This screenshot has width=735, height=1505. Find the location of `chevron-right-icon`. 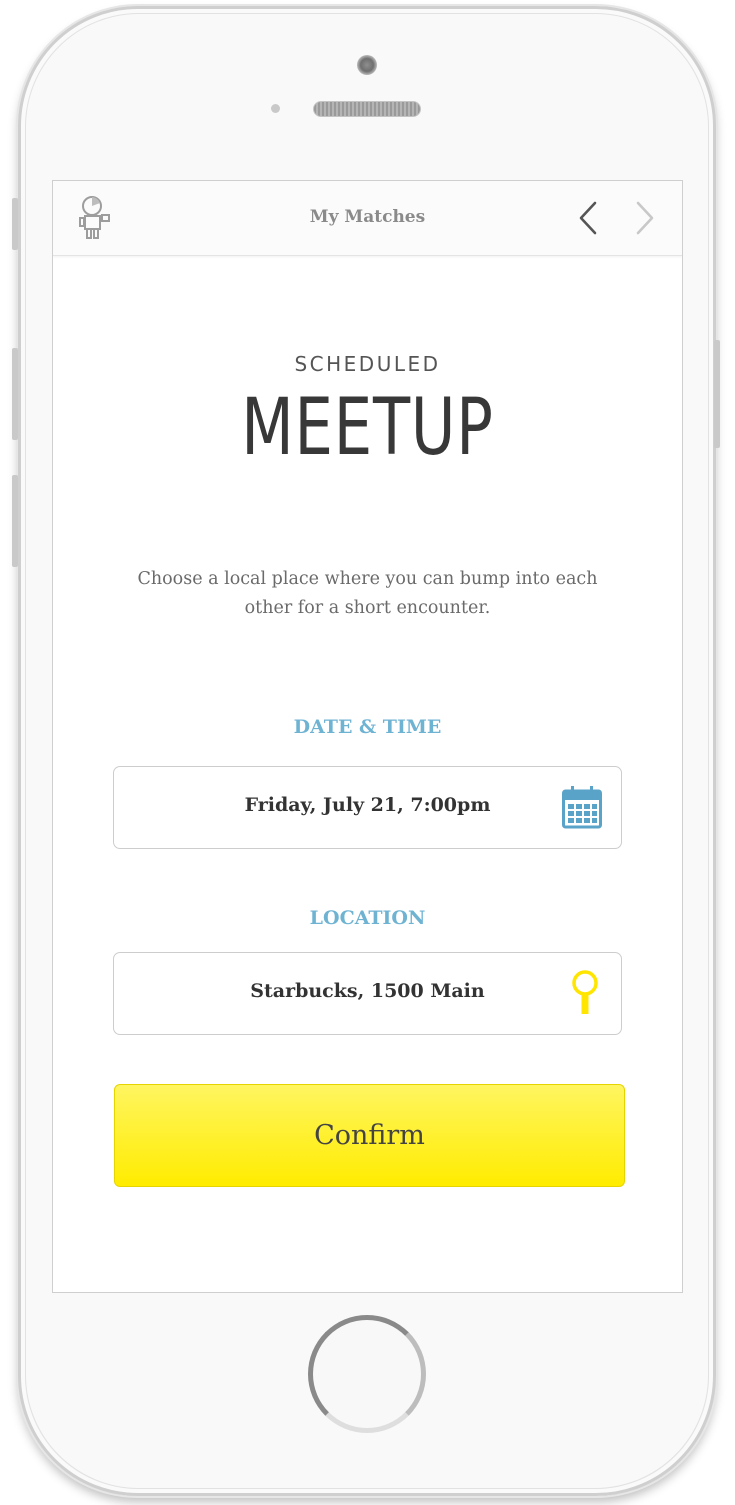

chevron-right-icon is located at coordinates (645, 218).